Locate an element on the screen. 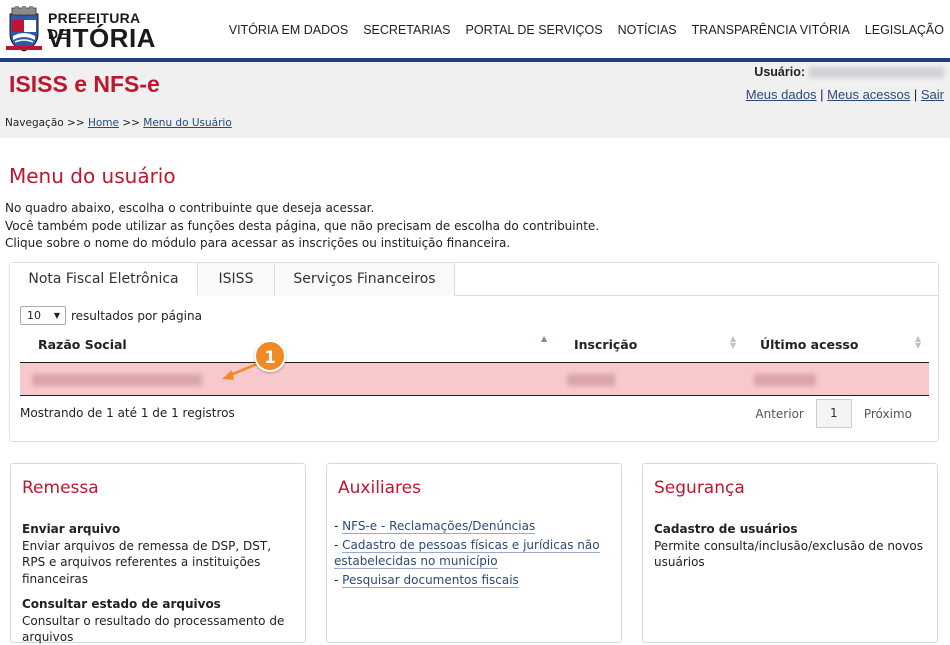 Image resolution: width=950 pixels, height=645 pixels. column-ultimo-acesso: Último acesso is located at coordinates (809, 344).